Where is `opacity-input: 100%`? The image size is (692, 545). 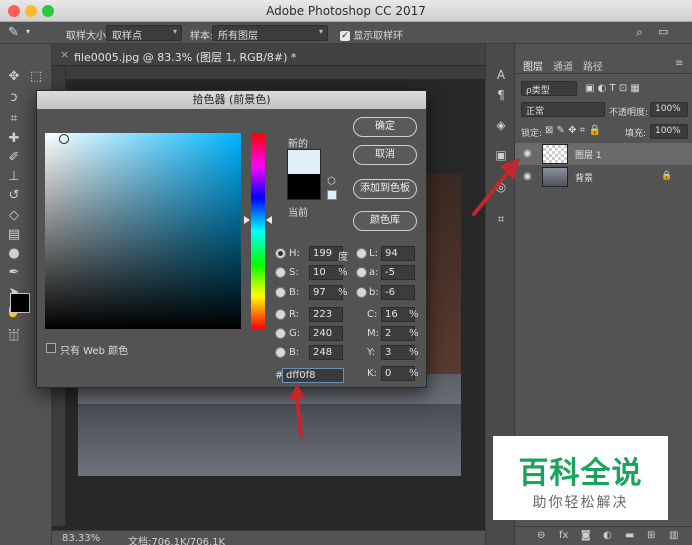
opacity-input: 100% is located at coordinates (669, 109).